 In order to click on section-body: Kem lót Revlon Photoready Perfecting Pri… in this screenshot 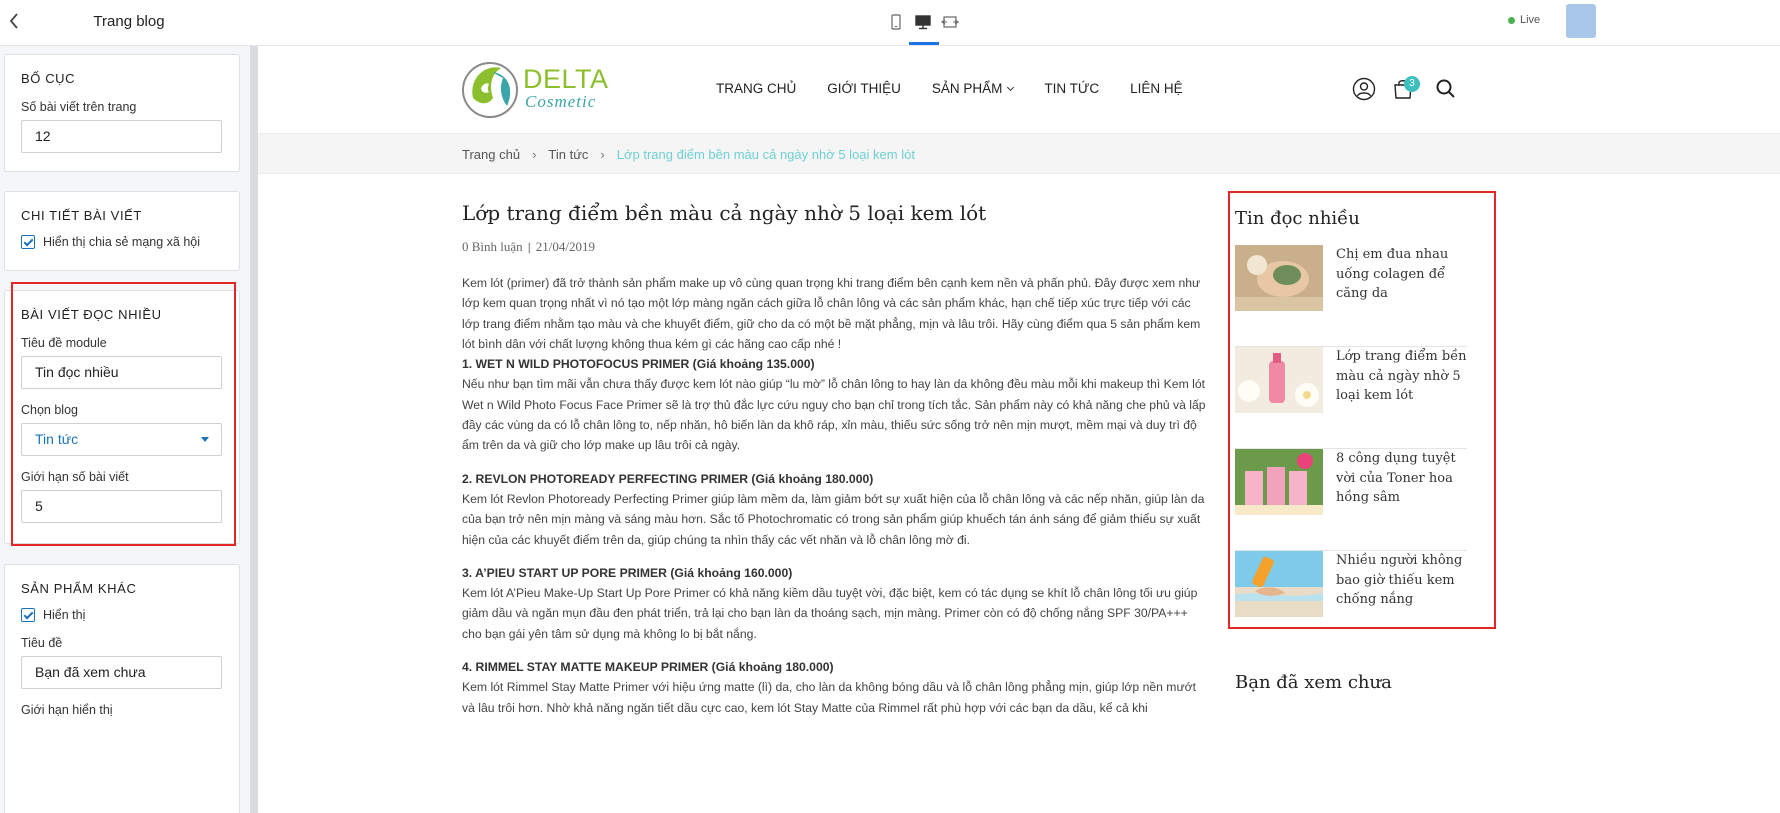, I will do `click(833, 519)`.